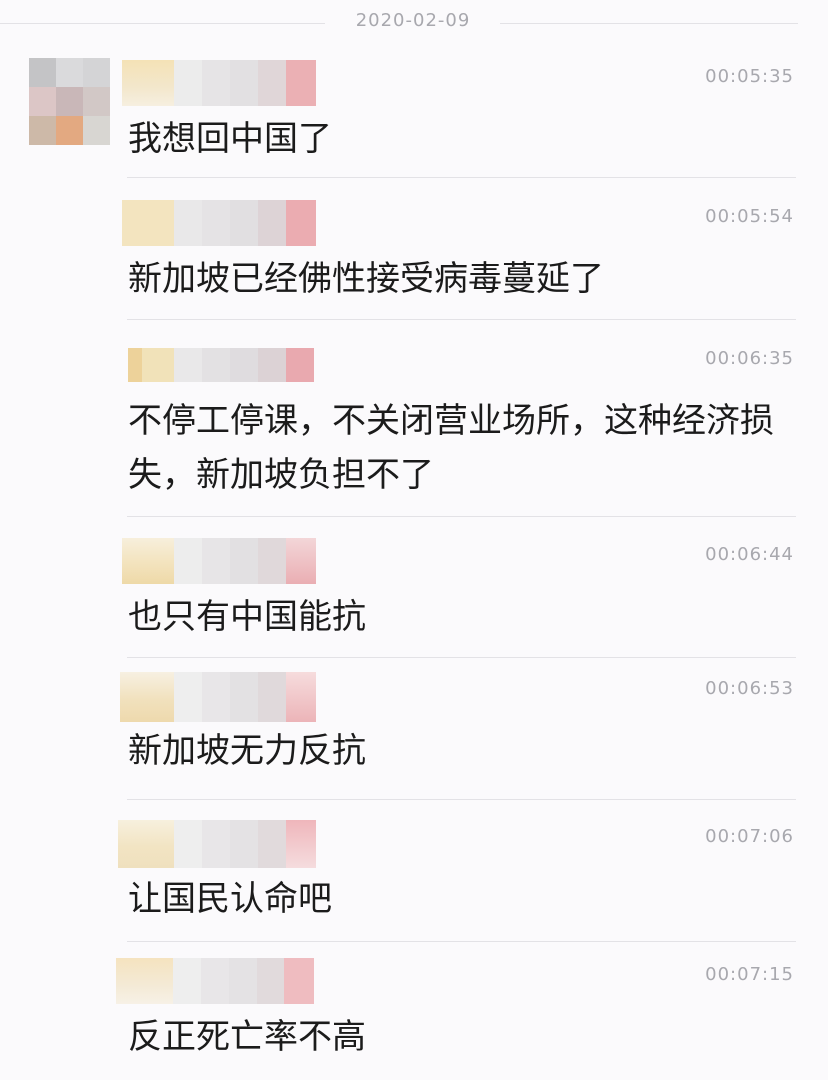 This screenshot has width=828, height=1080. I want to click on message-timestamp: 00:06:44, so click(749, 554).